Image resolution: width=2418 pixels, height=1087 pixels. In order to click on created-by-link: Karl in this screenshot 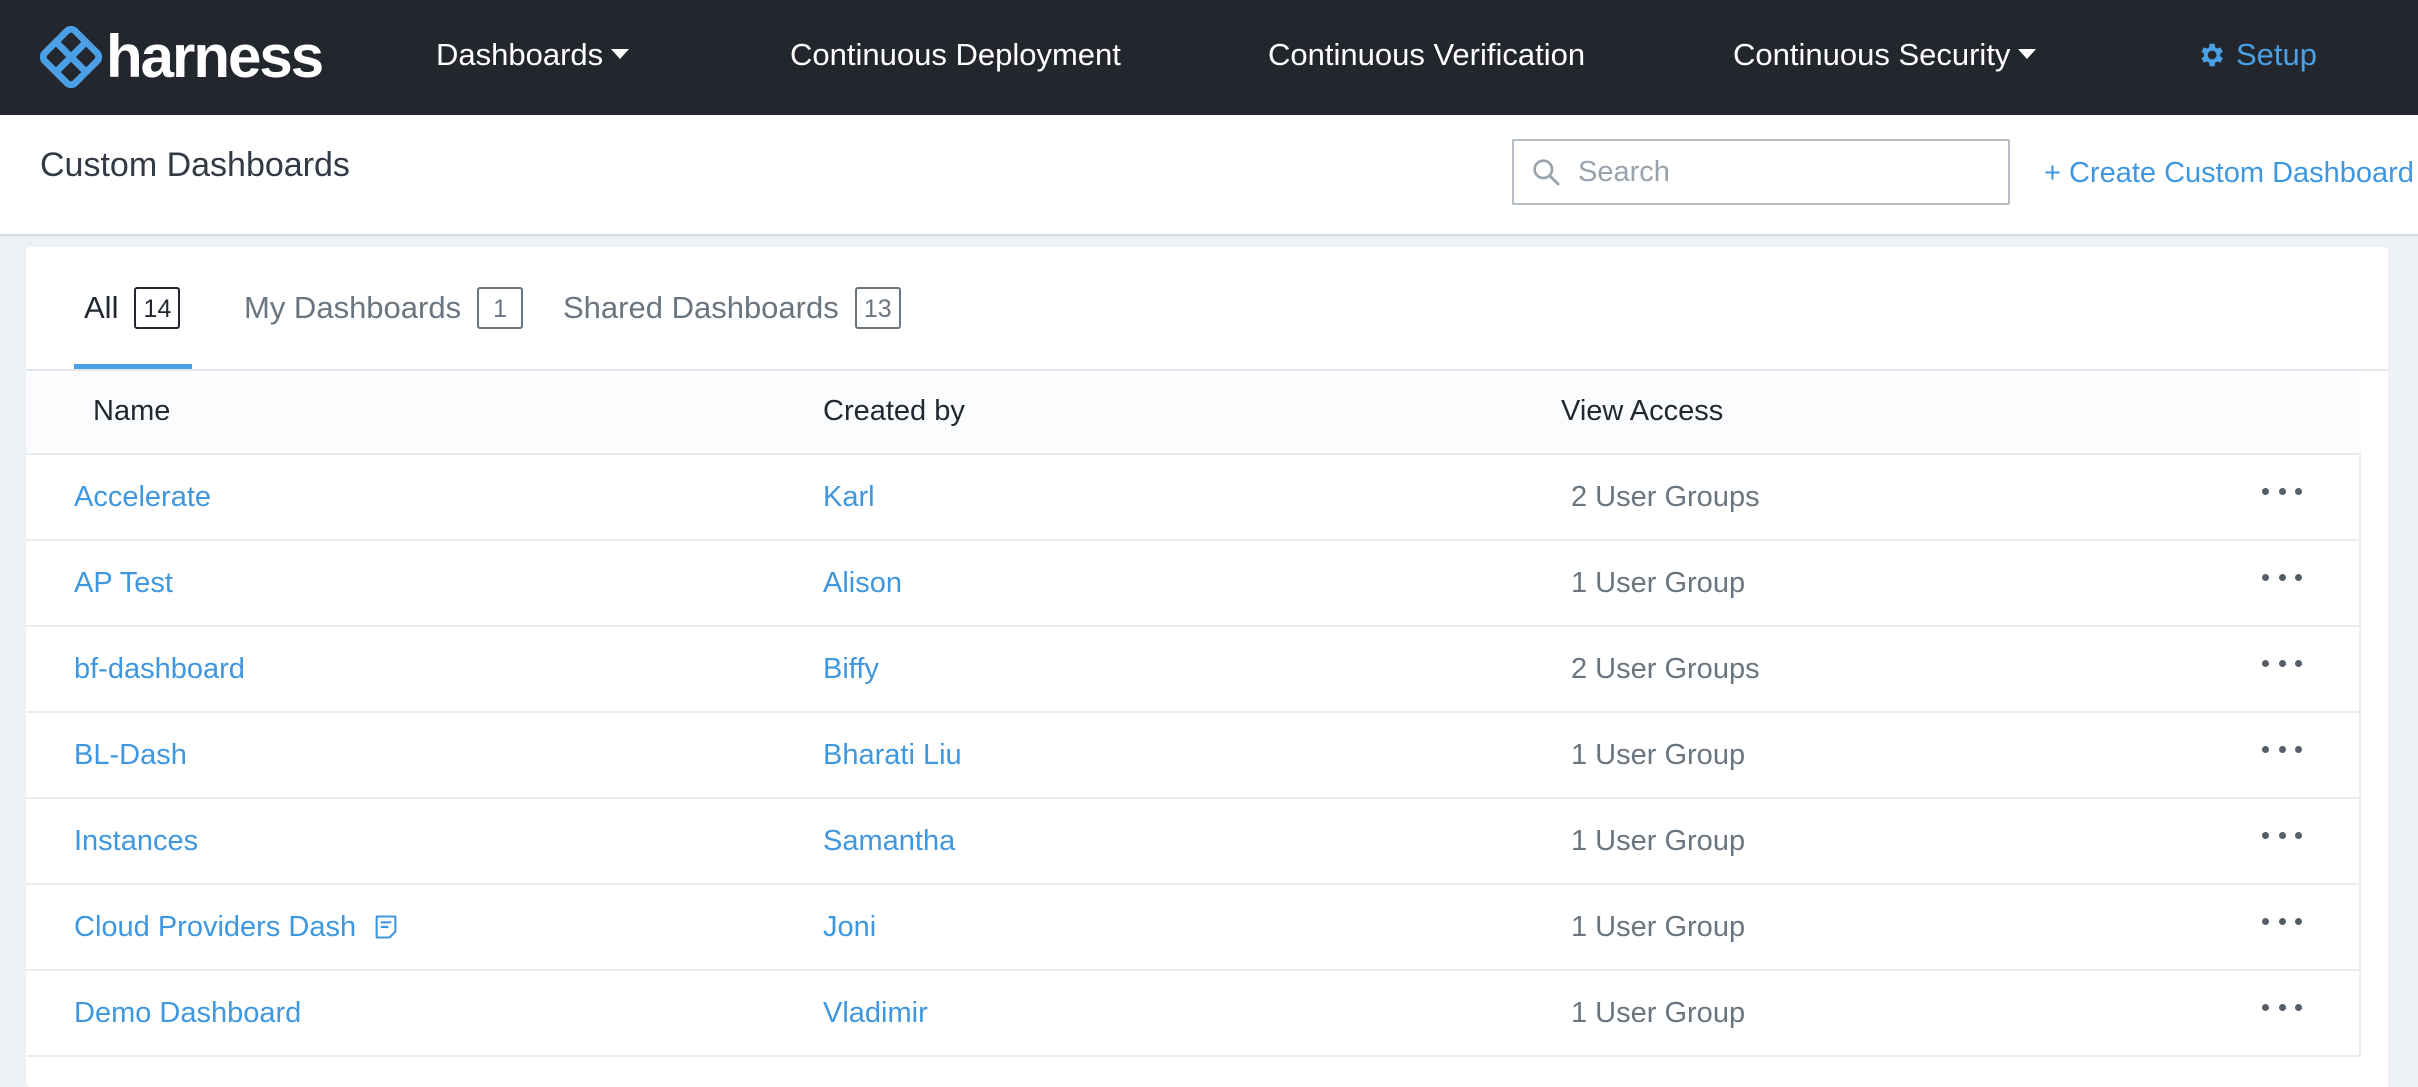, I will do `click(849, 497)`.